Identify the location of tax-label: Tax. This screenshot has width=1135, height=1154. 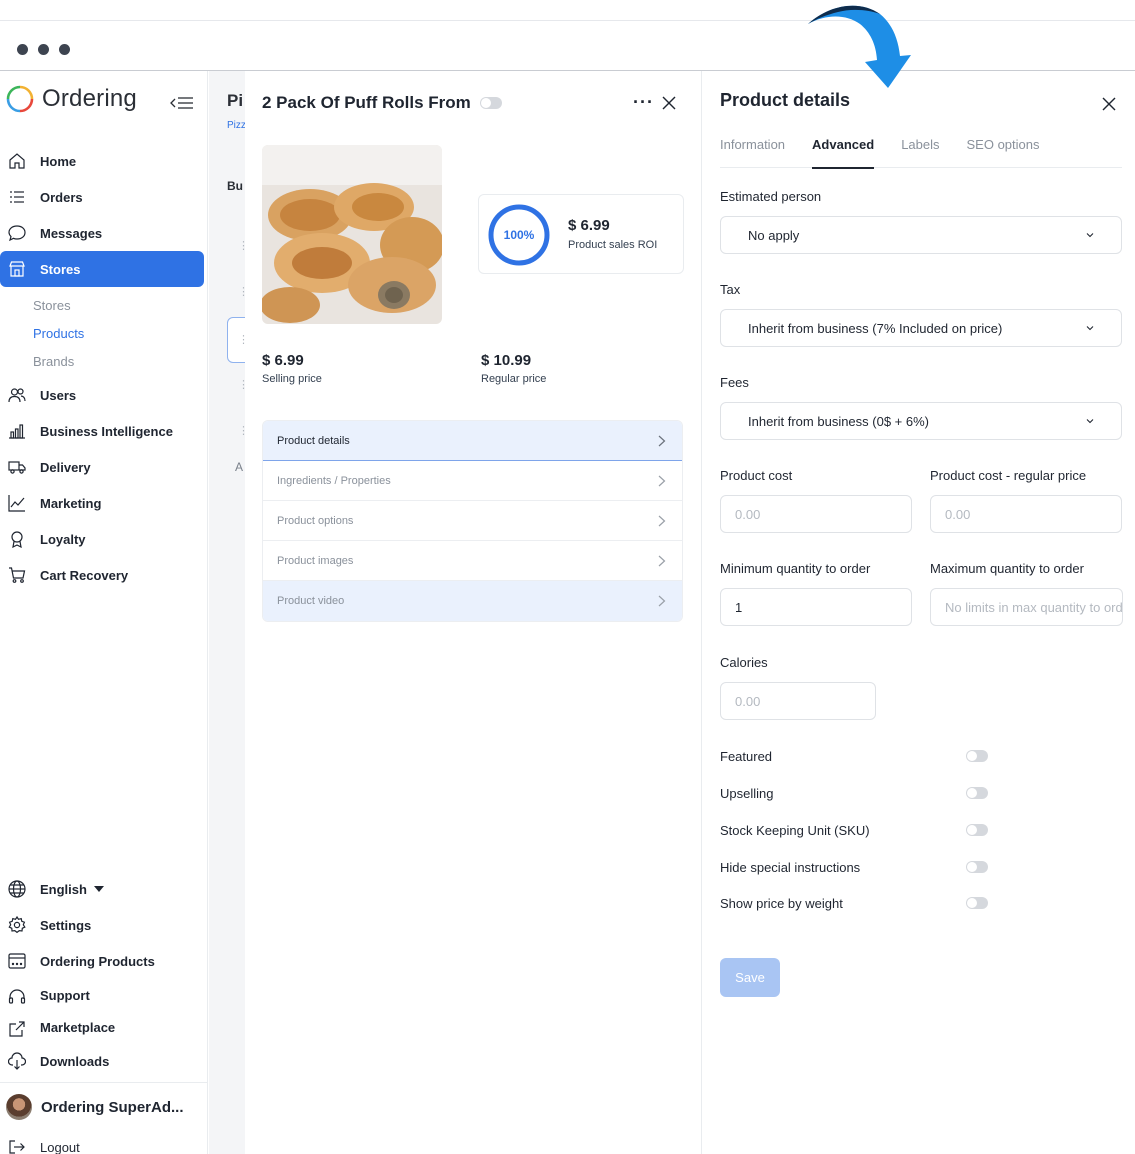
(730, 289).